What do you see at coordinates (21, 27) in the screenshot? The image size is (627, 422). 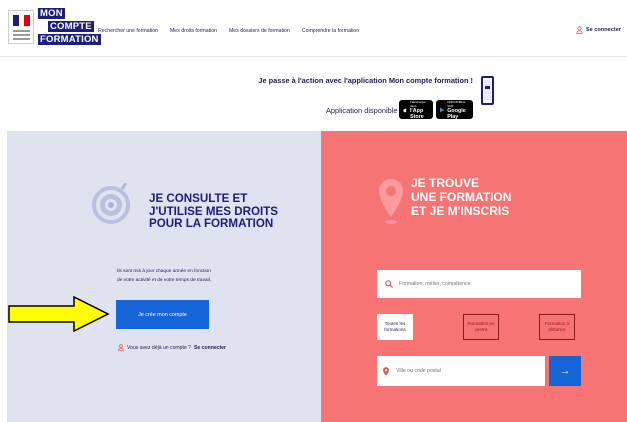 I see `republique-francaise-logo` at bounding box center [21, 27].